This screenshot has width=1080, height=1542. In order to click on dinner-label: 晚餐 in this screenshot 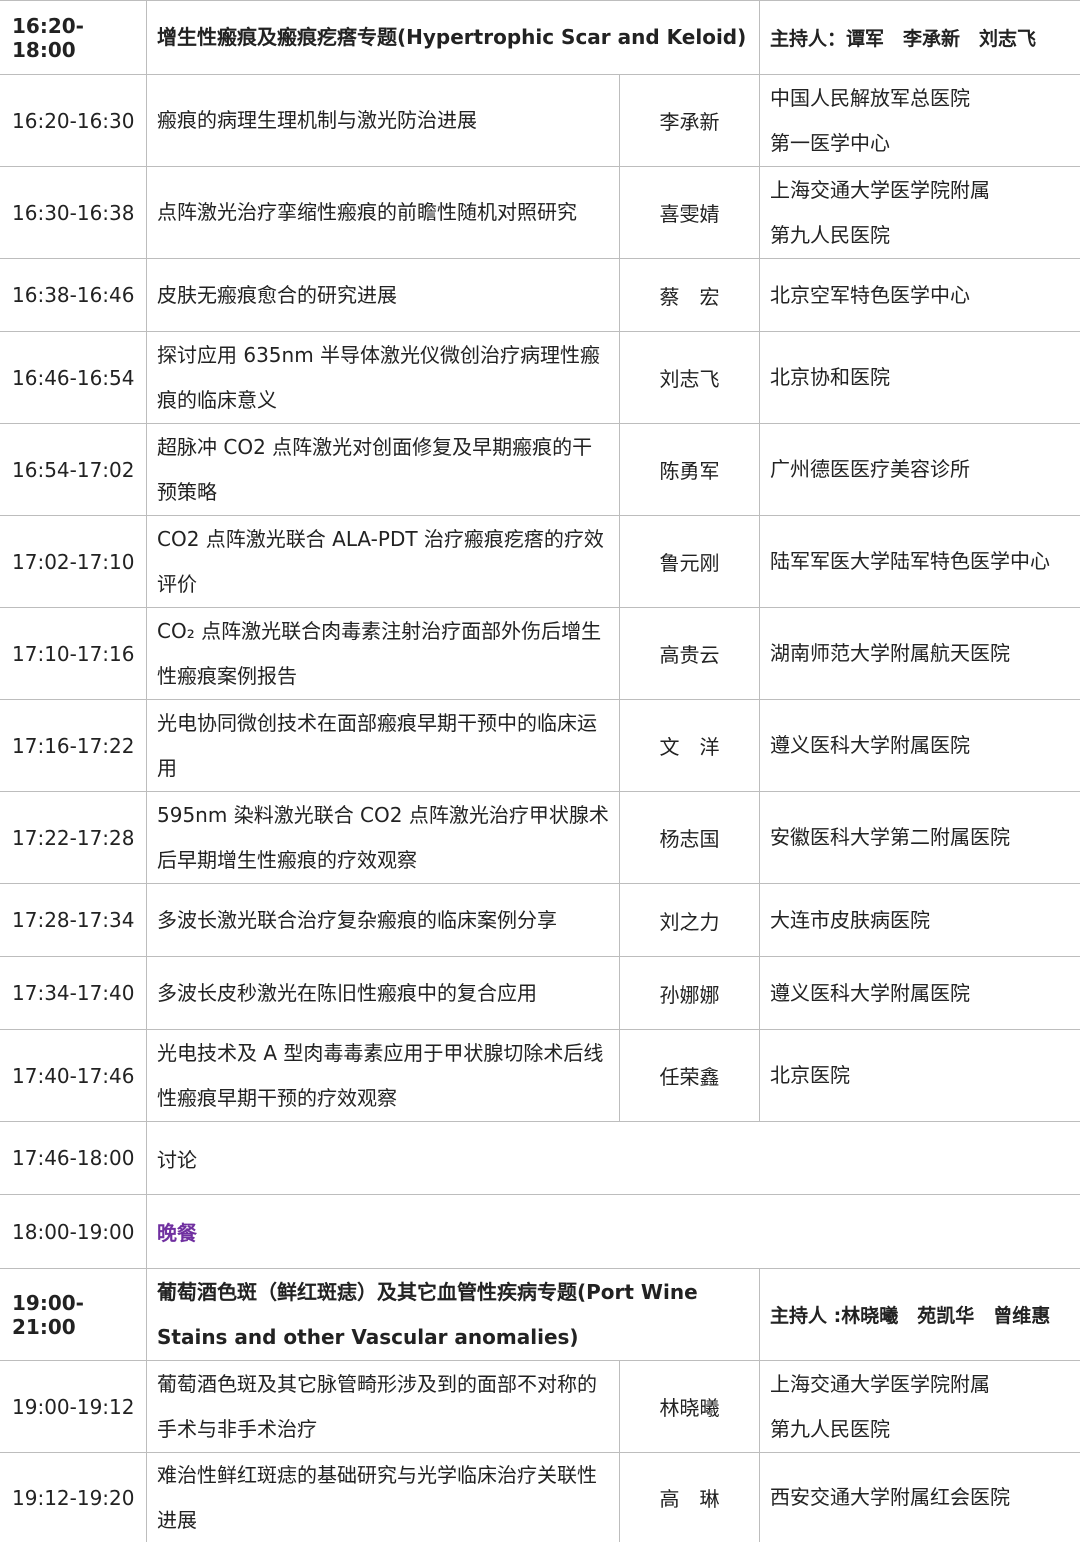, I will do `click(177, 1233)`.